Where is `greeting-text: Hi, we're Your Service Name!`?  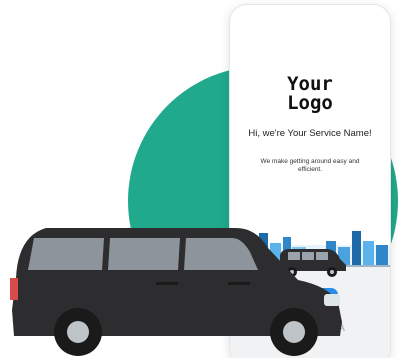
greeting-text: Hi, we're Your Service Name! is located at coordinates (310, 133).